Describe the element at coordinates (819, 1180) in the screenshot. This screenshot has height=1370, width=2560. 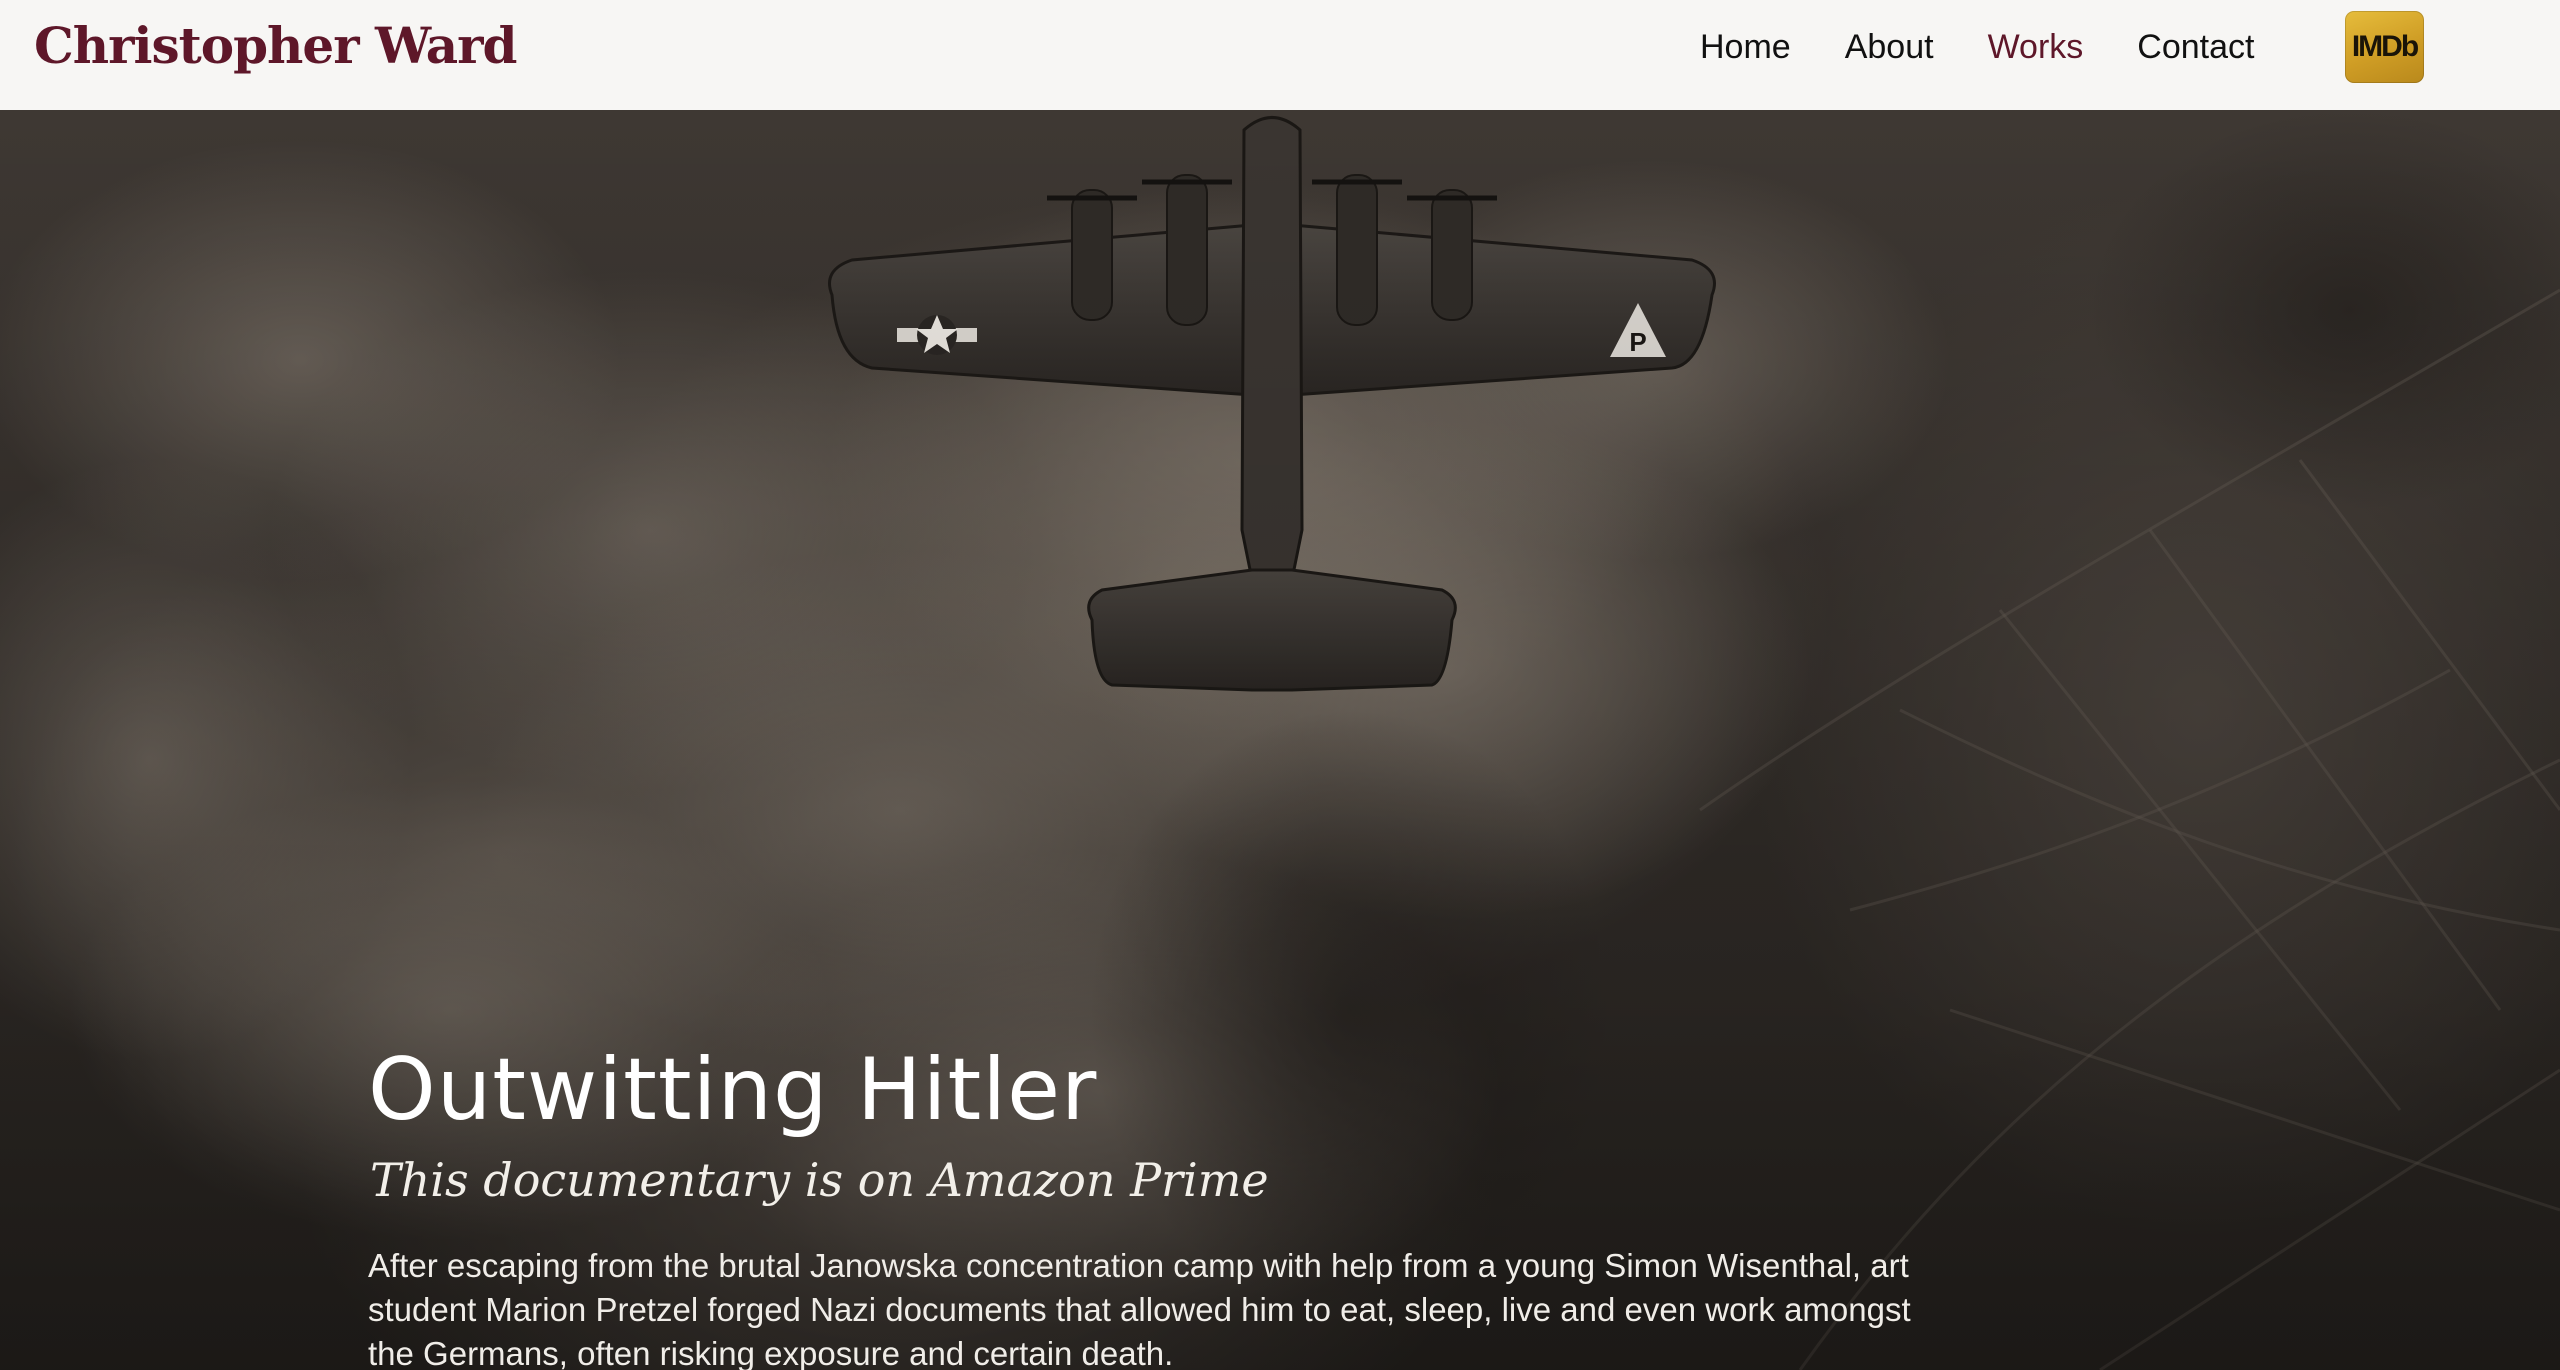
I see `film-subtitle: This documentary is on Amazon Prime` at that location.